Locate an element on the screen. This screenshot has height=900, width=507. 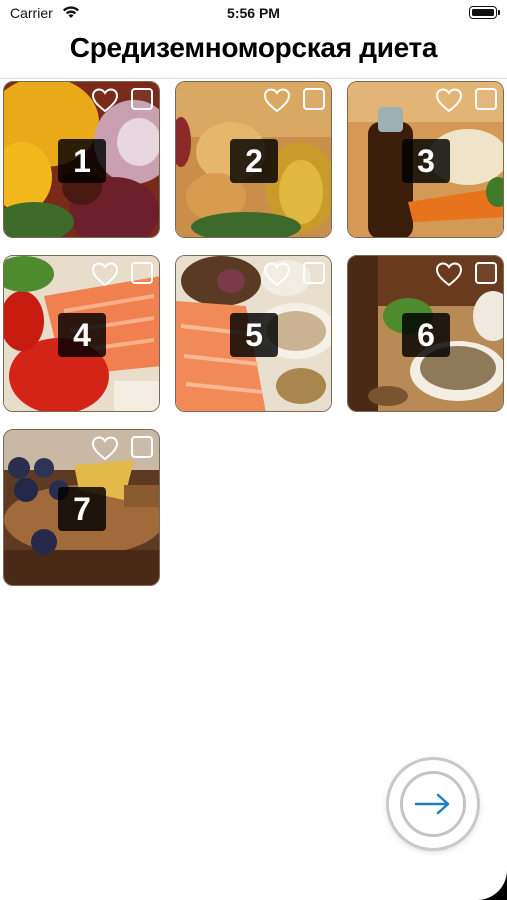
diet-tile-4: 4 is located at coordinates (81, 333).